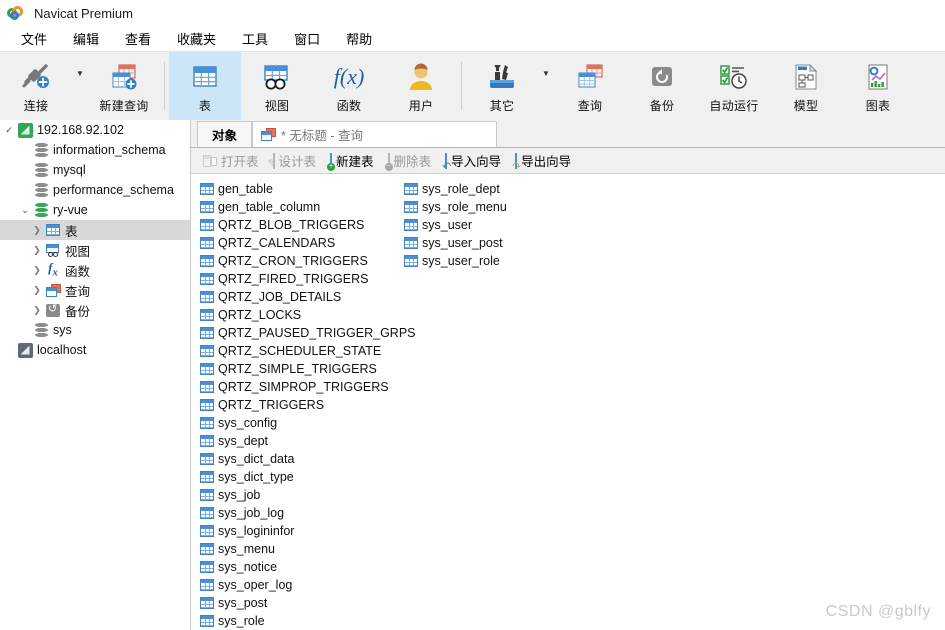  Describe the element at coordinates (243, 603) in the screenshot. I see `table-list-item-label: sys_post` at that location.